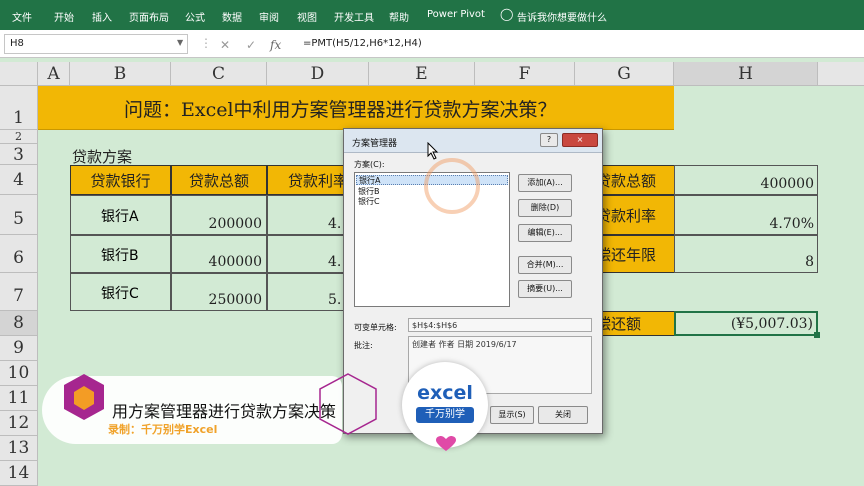  What do you see at coordinates (54, 74) in the screenshot?
I see `column-header-a: A` at bounding box center [54, 74].